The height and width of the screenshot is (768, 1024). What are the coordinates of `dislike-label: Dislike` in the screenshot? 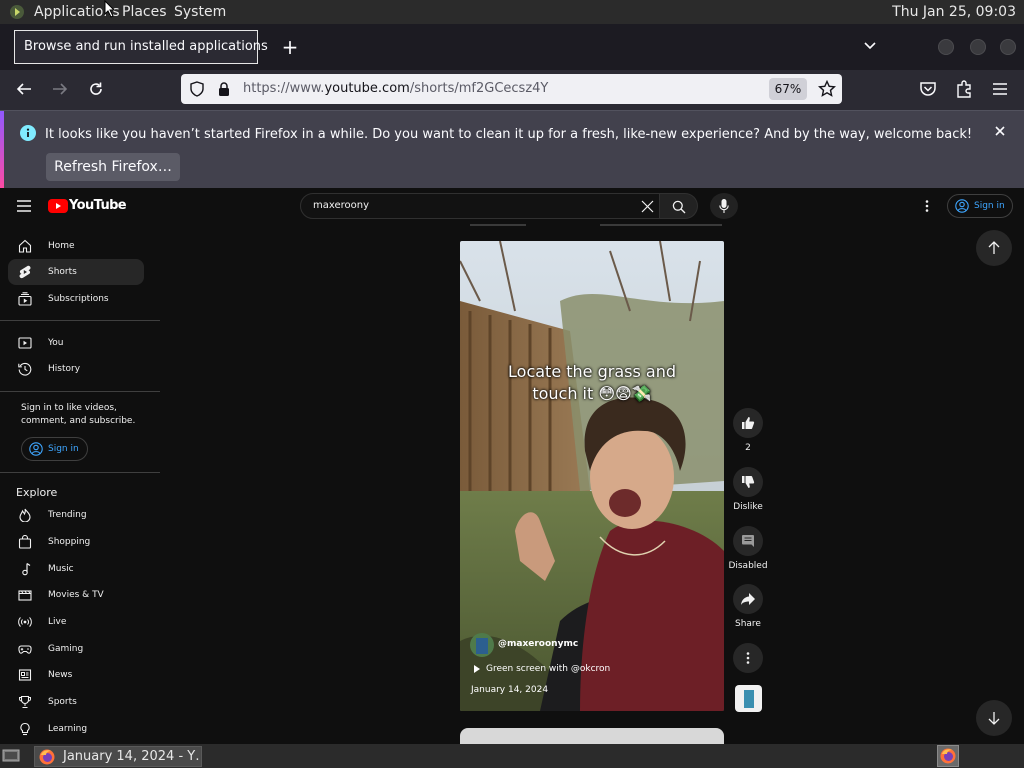 It's located at (748, 507).